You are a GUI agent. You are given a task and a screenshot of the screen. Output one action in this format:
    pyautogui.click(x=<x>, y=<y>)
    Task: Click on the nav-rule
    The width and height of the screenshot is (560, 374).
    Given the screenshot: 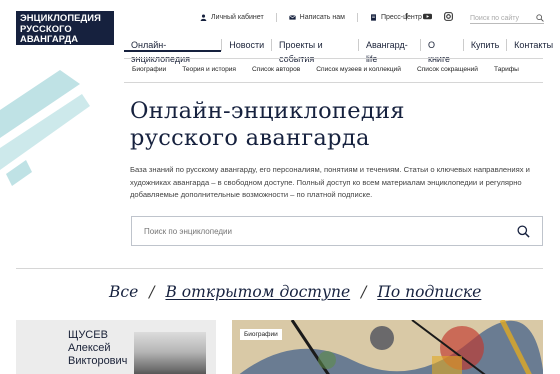 What is the action you would take?
    pyautogui.click(x=333, y=58)
    